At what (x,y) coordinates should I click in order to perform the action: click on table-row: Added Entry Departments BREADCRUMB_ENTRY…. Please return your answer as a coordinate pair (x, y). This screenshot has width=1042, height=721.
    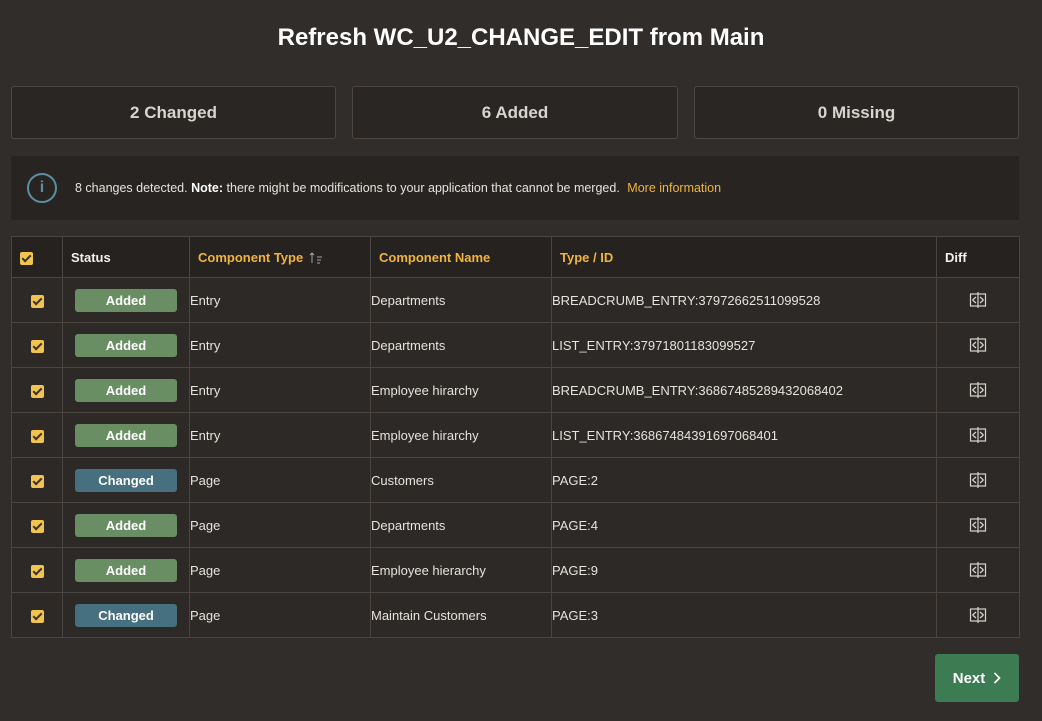
    Looking at the image, I should click on (515, 300).